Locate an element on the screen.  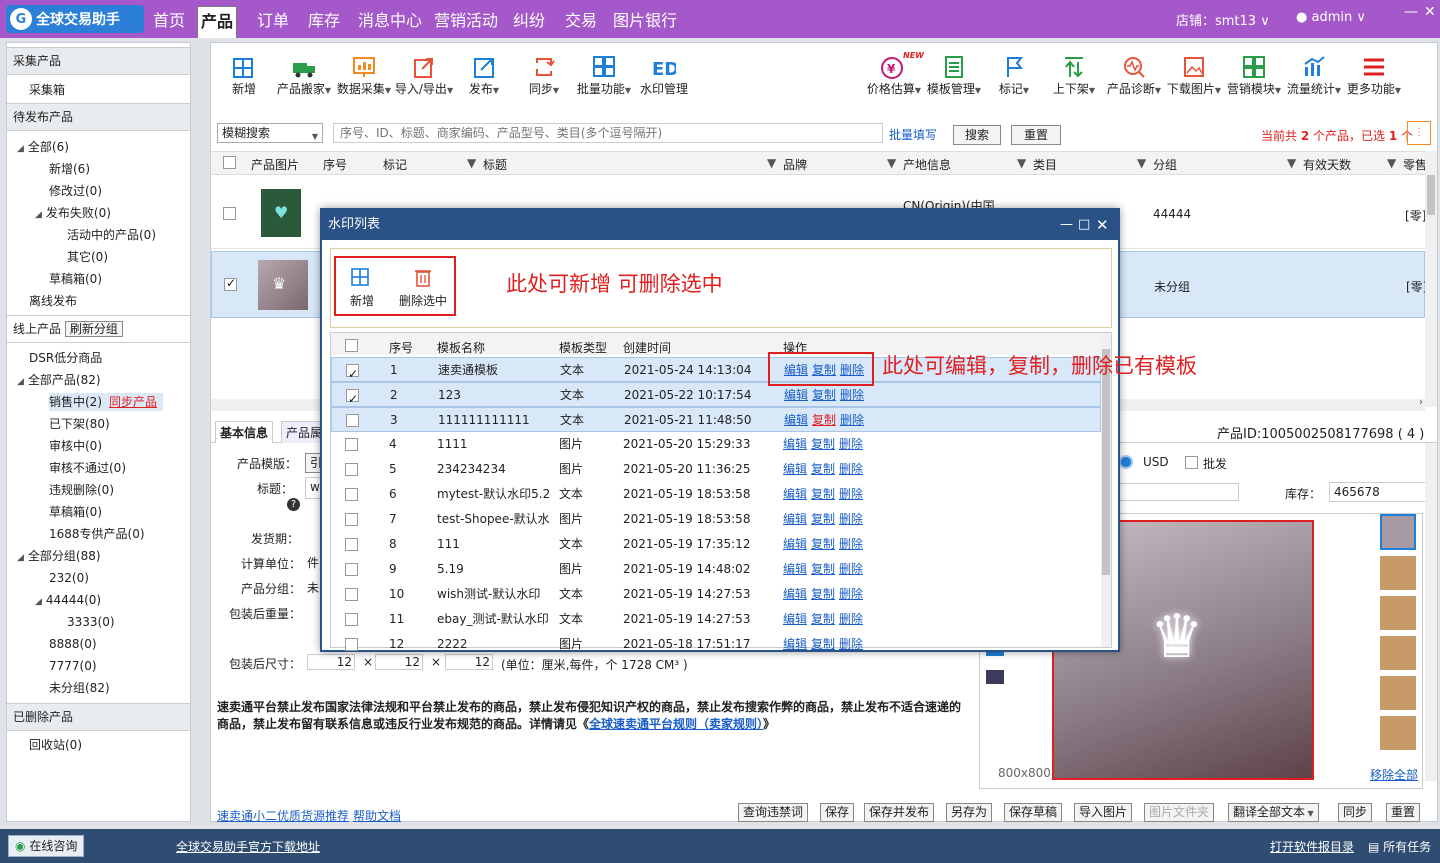
traffic-stats-button: 流量统计▼ is located at coordinates (1314, 77).